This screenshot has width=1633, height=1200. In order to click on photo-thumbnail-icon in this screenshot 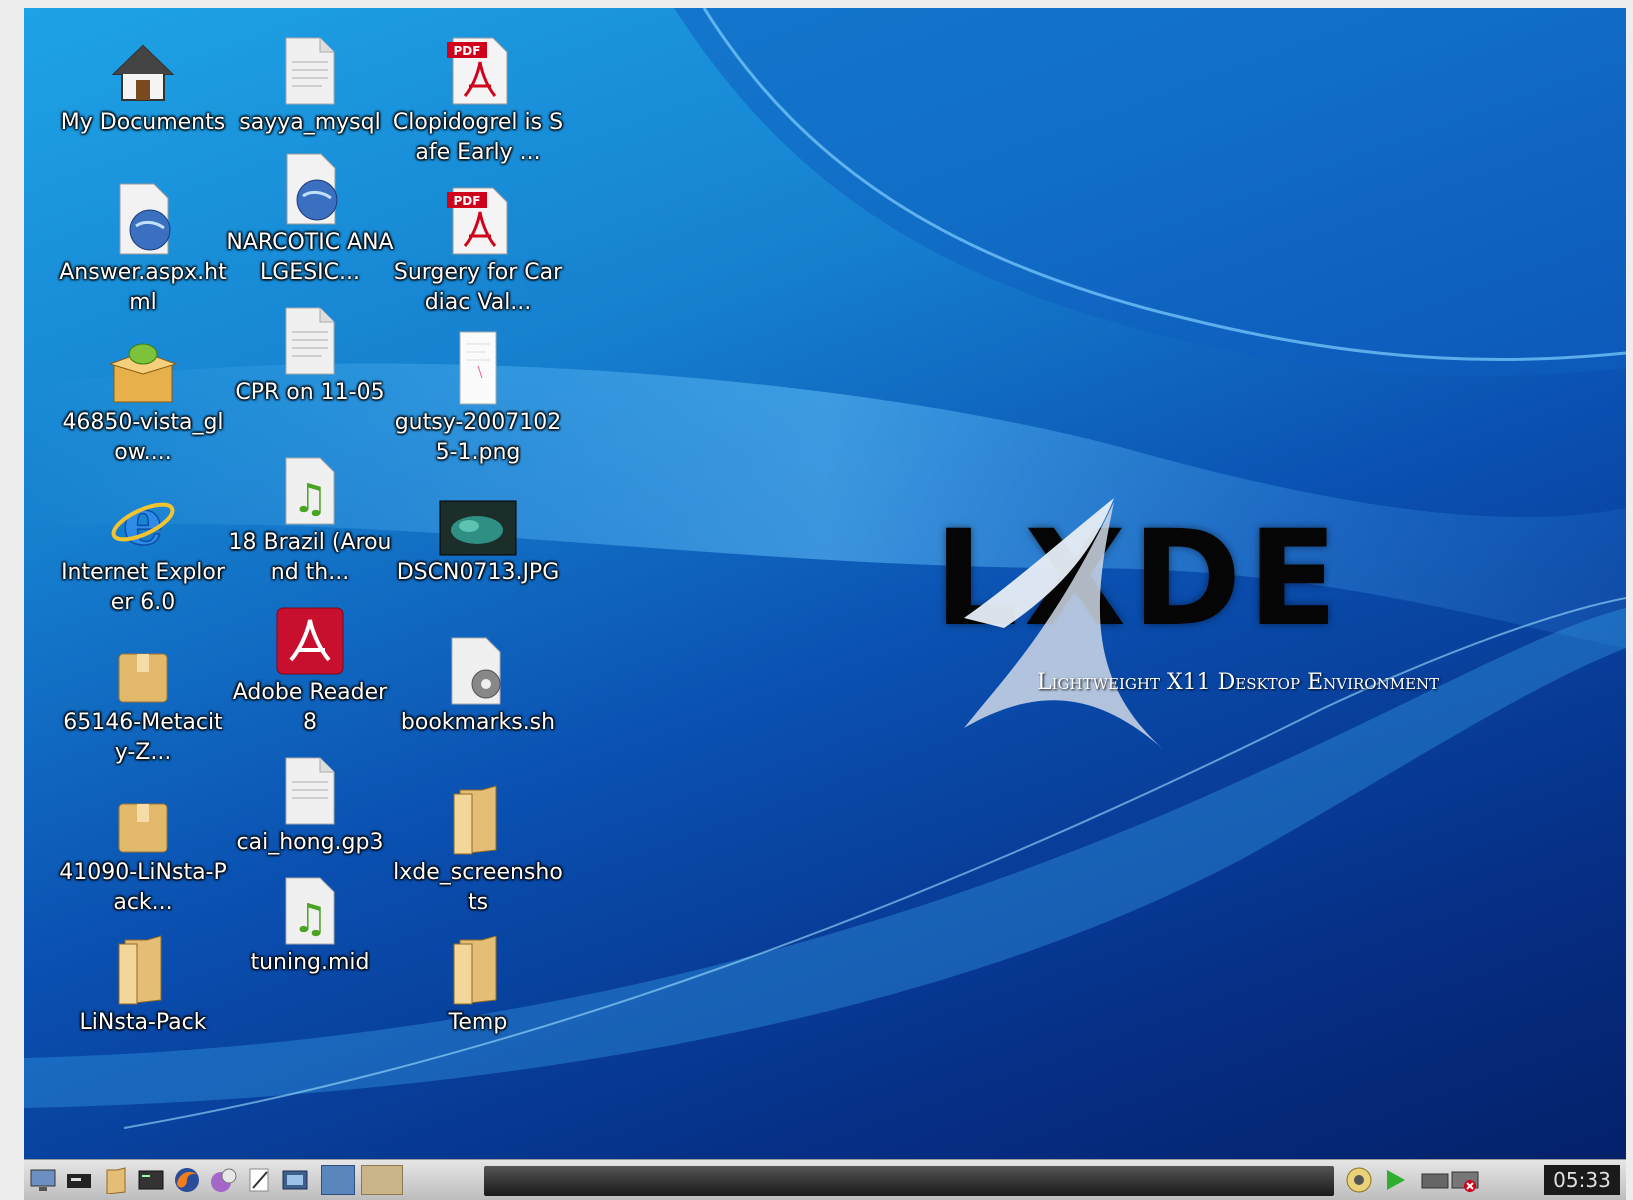, I will do `click(478, 516)`.